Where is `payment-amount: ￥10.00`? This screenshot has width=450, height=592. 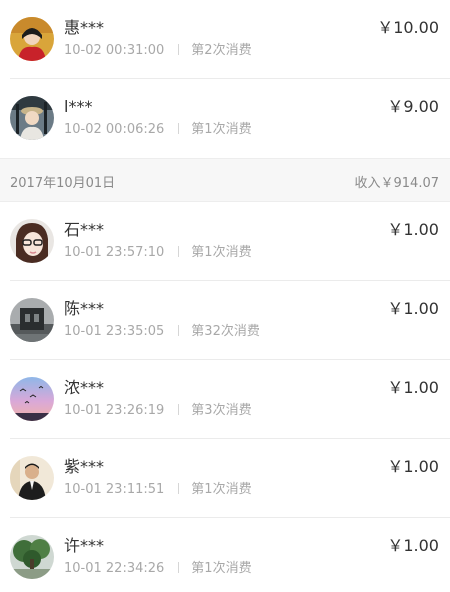
payment-amount: ￥10.00 is located at coordinates (408, 27).